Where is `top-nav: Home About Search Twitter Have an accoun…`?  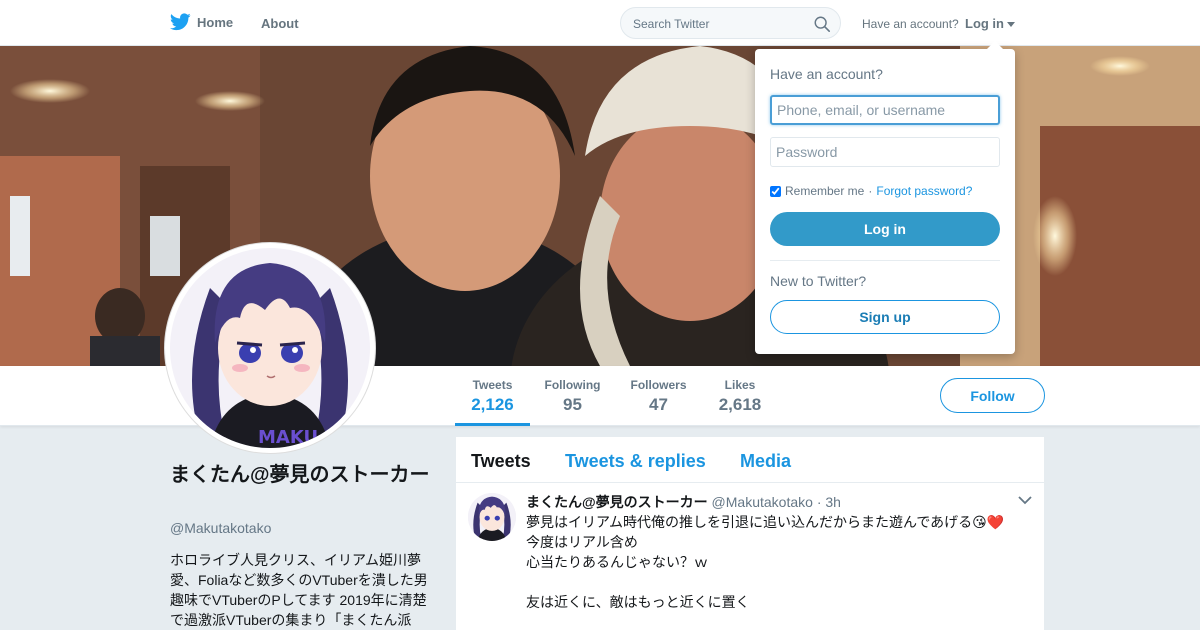 top-nav: Home About Search Twitter Have an accoun… is located at coordinates (600, 23).